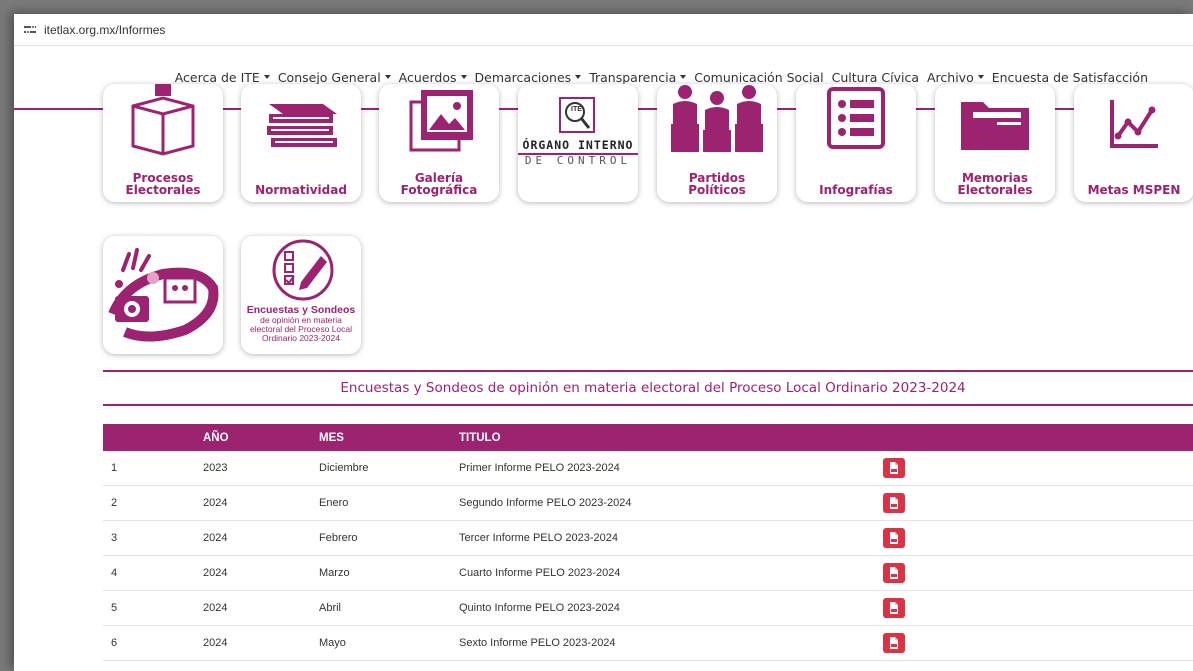 The height and width of the screenshot is (671, 1193). Describe the element at coordinates (114, 608) in the screenshot. I see `row-number: 5` at that location.